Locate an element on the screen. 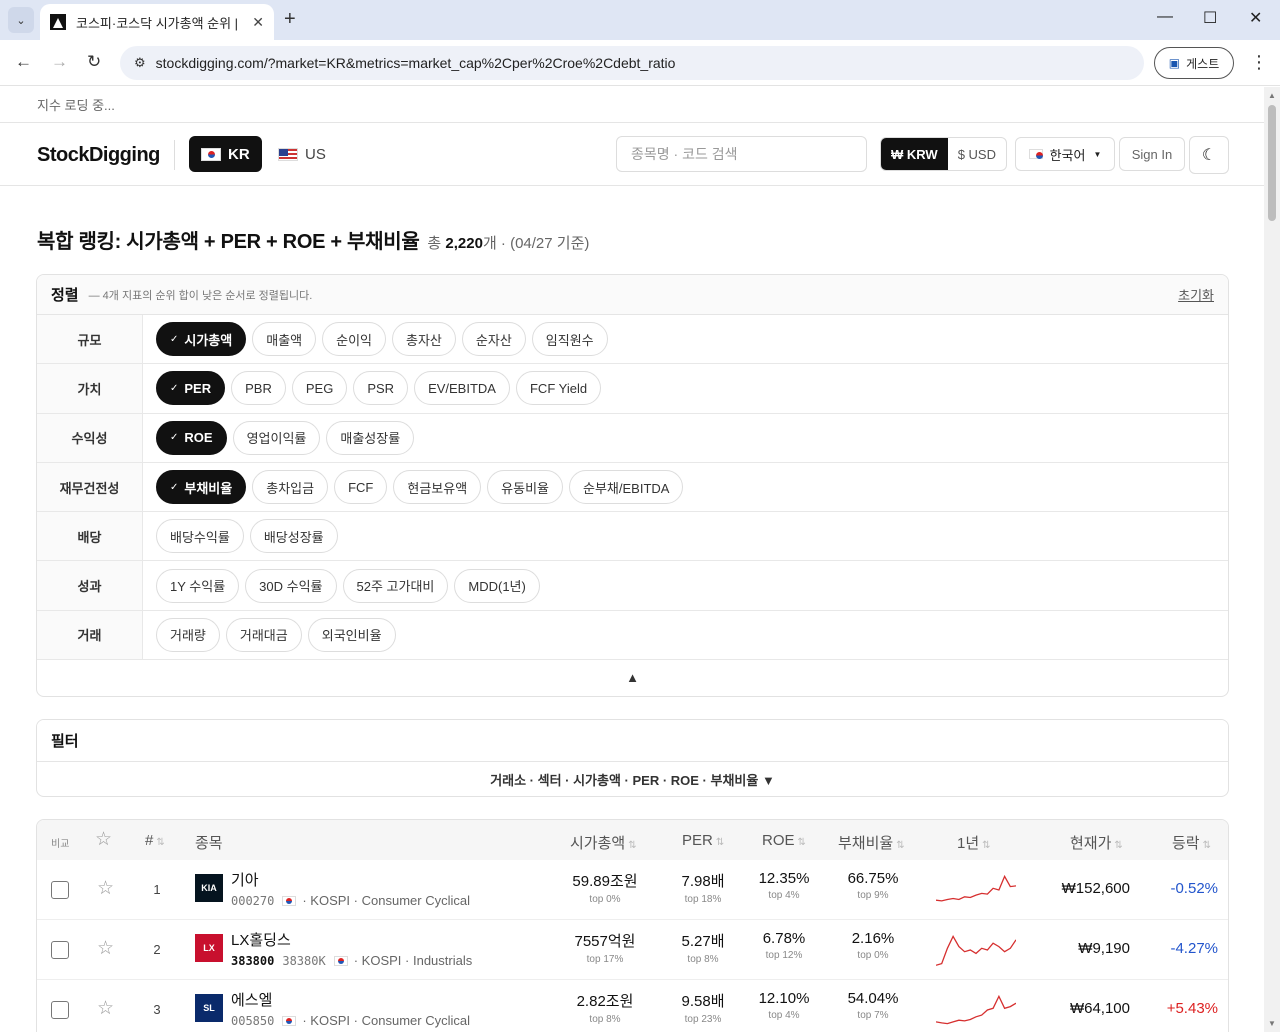  sort-metric-chip: 52주 고가대비 is located at coordinates (395, 585).